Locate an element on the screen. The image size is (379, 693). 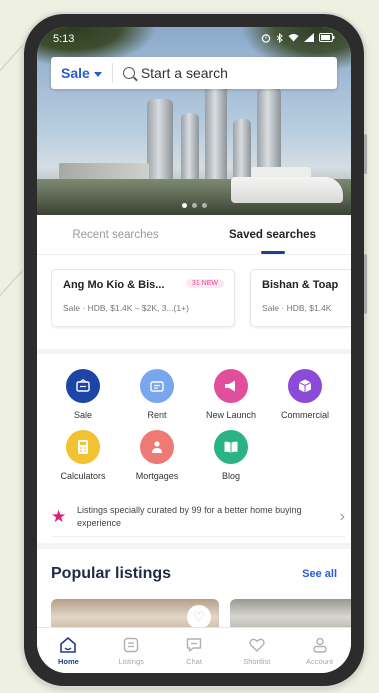
wifi-icon is located at coordinates (293, 39).